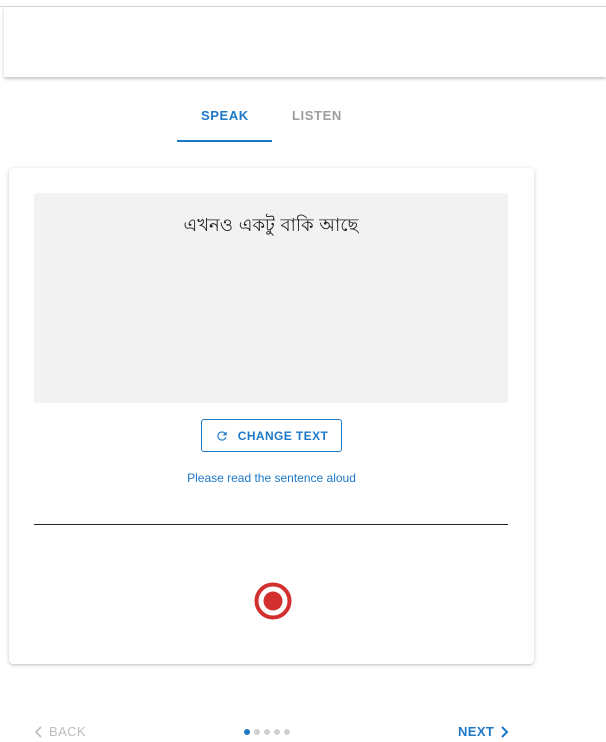 The height and width of the screenshot is (742, 606). I want to click on back-button: BACK, so click(60, 731).